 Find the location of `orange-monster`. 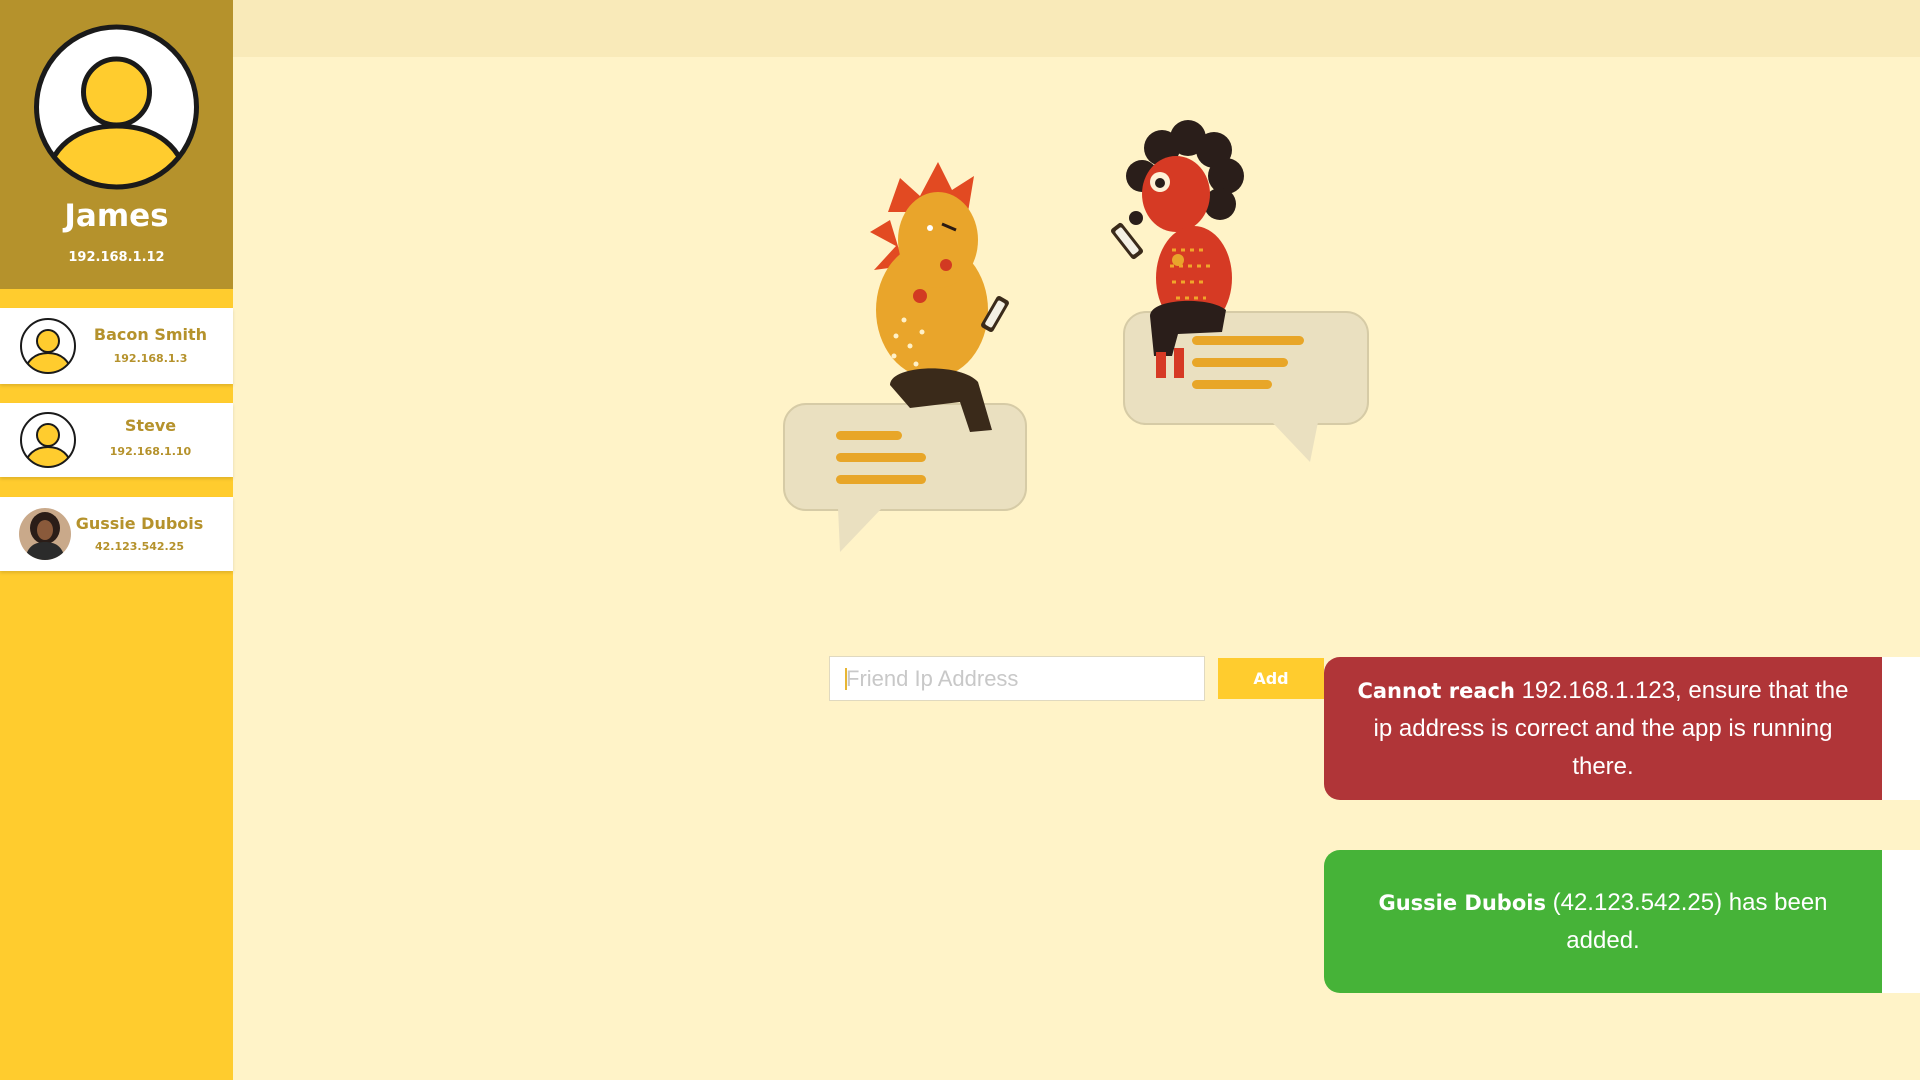

orange-monster is located at coordinates (939, 297).